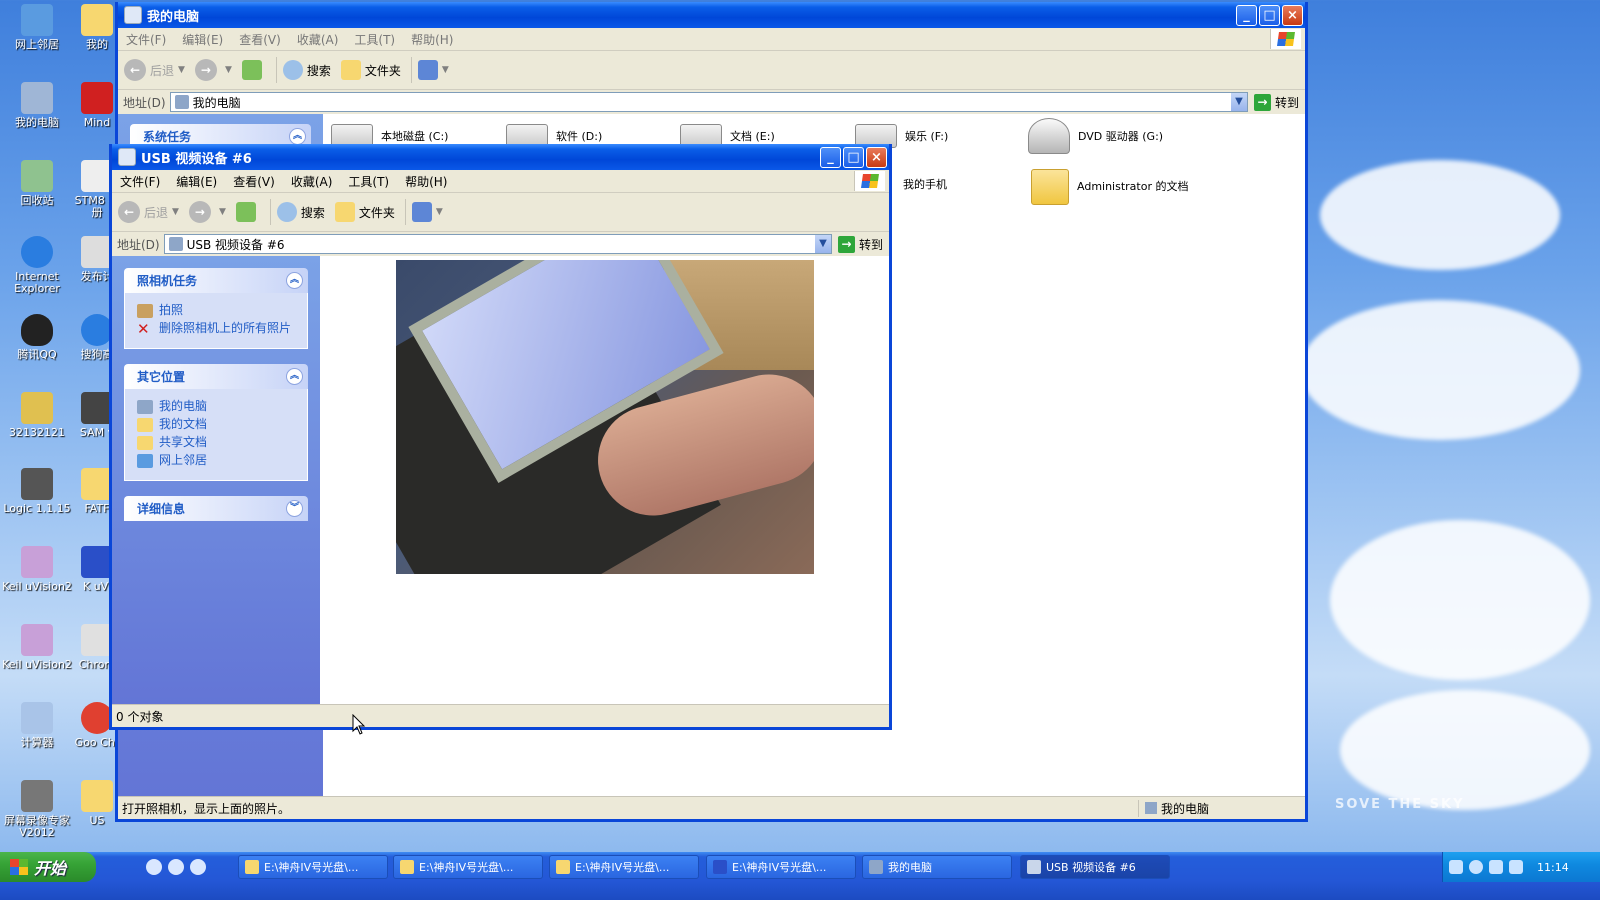 This screenshot has width=1600, height=900. What do you see at coordinates (216, 508) in the screenshot?
I see `details-header: 详细信息 ︾` at bounding box center [216, 508].